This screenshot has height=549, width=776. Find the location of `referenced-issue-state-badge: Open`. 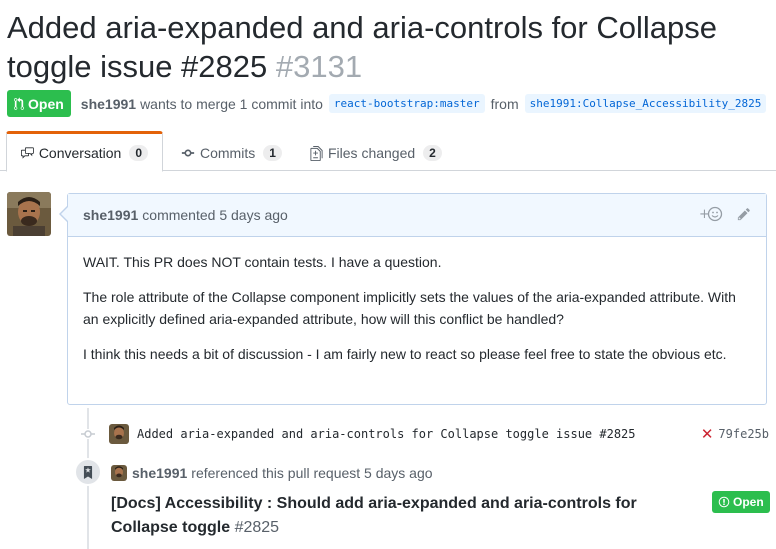

referenced-issue-state-badge: Open is located at coordinates (741, 502).